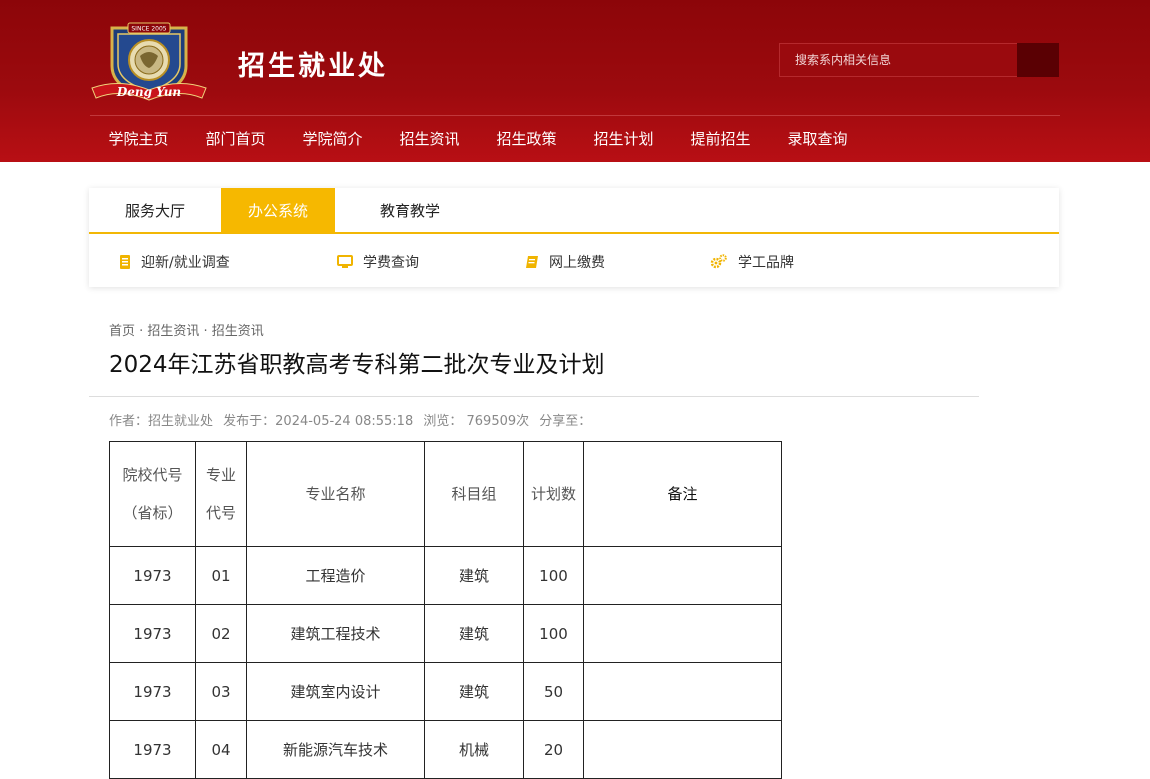  Describe the element at coordinates (526, 139) in the screenshot. I see `nav-item-policy: 招生政策` at that location.